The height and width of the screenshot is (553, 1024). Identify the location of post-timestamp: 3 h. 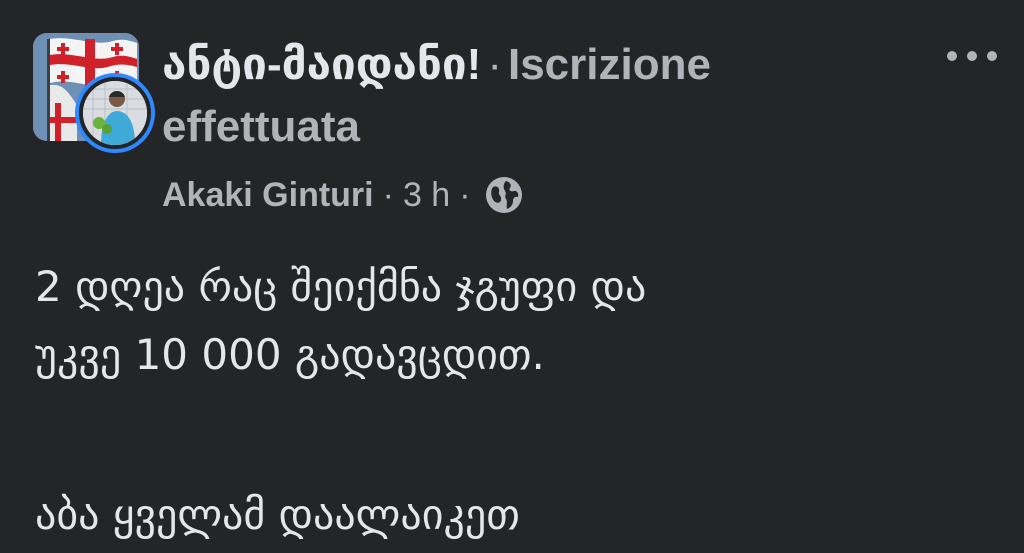
(426, 195).